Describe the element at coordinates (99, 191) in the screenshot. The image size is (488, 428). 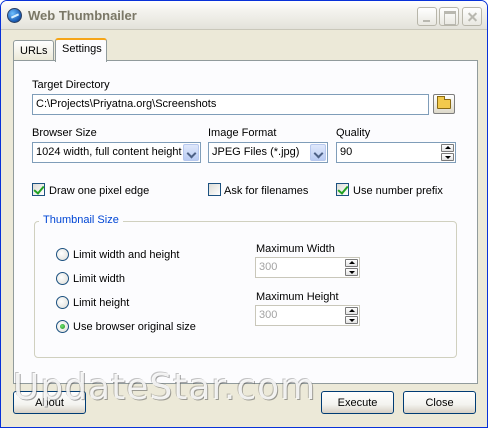
I see `draw-edge-label: Draw one pixel edge` at that location.